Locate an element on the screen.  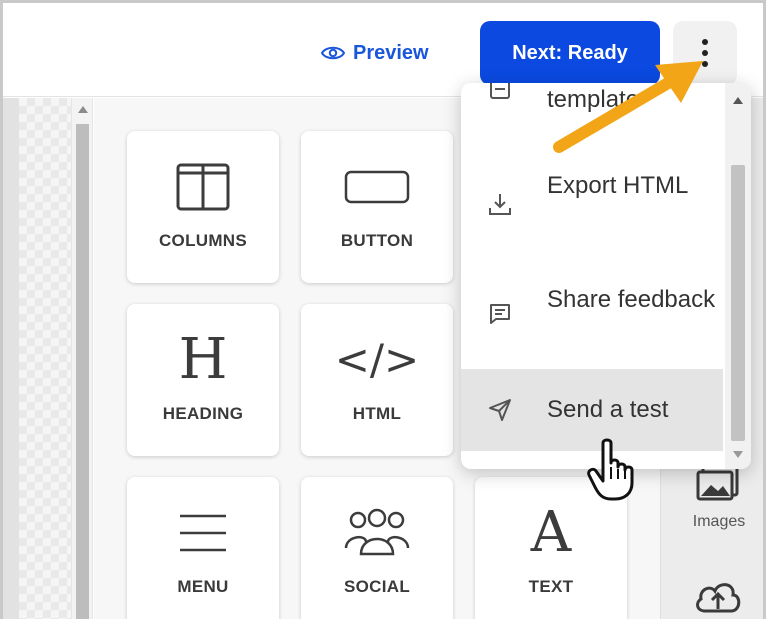
block-label: MENU is located at coordinates (203, 586).